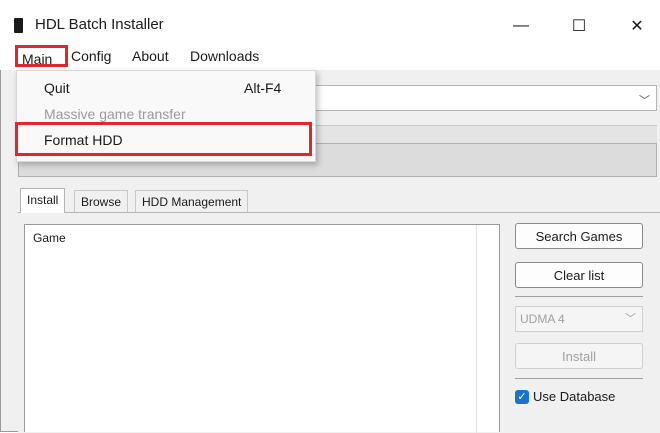 This screenshot has width=660, height=433. What do you see at coordinates (49, 238) in the screenshot?
I see `game-column-header: Game` at bounding box center [49, 238].